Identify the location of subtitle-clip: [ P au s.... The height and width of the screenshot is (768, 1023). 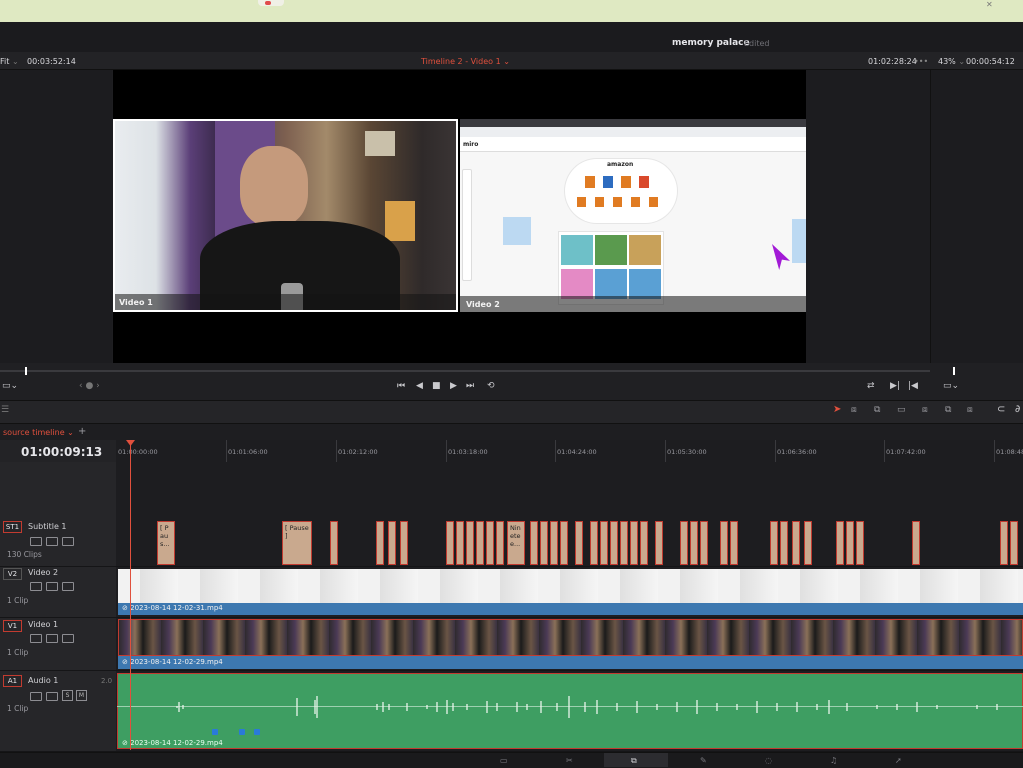
(166, 543).